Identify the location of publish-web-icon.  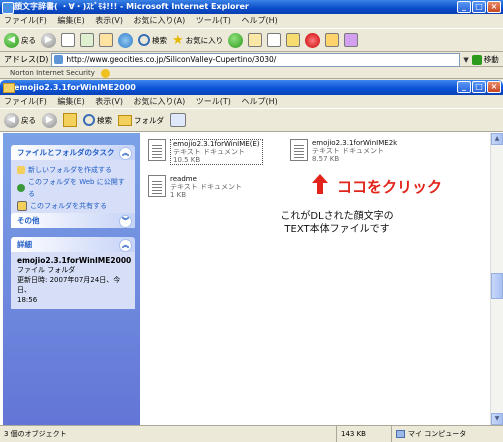
(21, 188).